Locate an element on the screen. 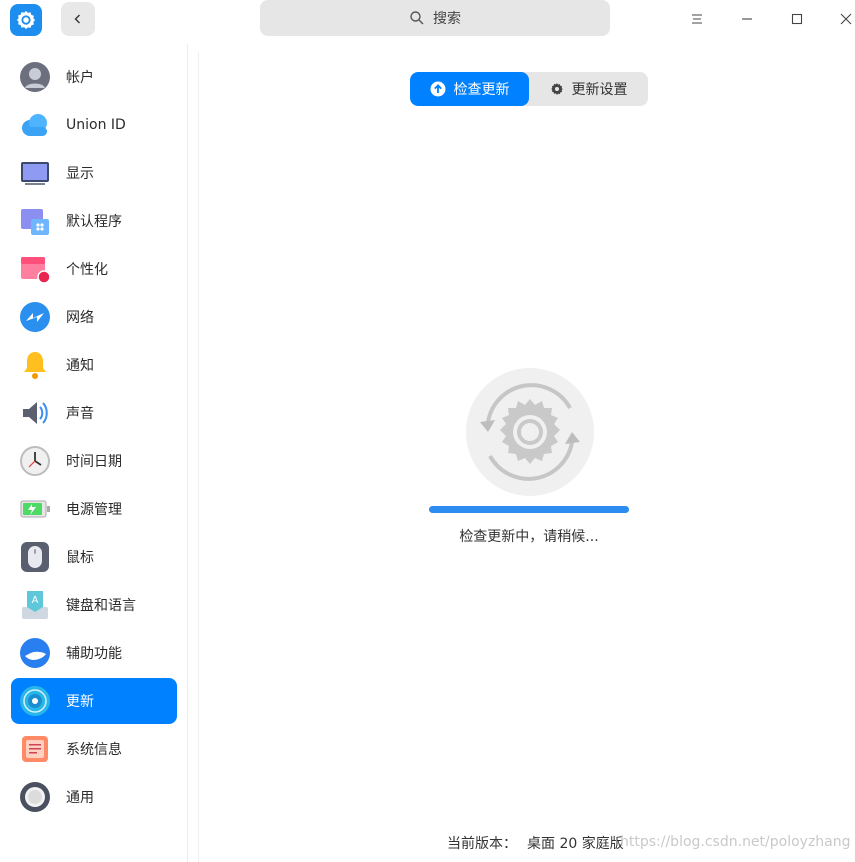 The height and width of the screenshot is (862, 855). sidebar-item-label: 辅助功能 is located at coordinates (94, 654).